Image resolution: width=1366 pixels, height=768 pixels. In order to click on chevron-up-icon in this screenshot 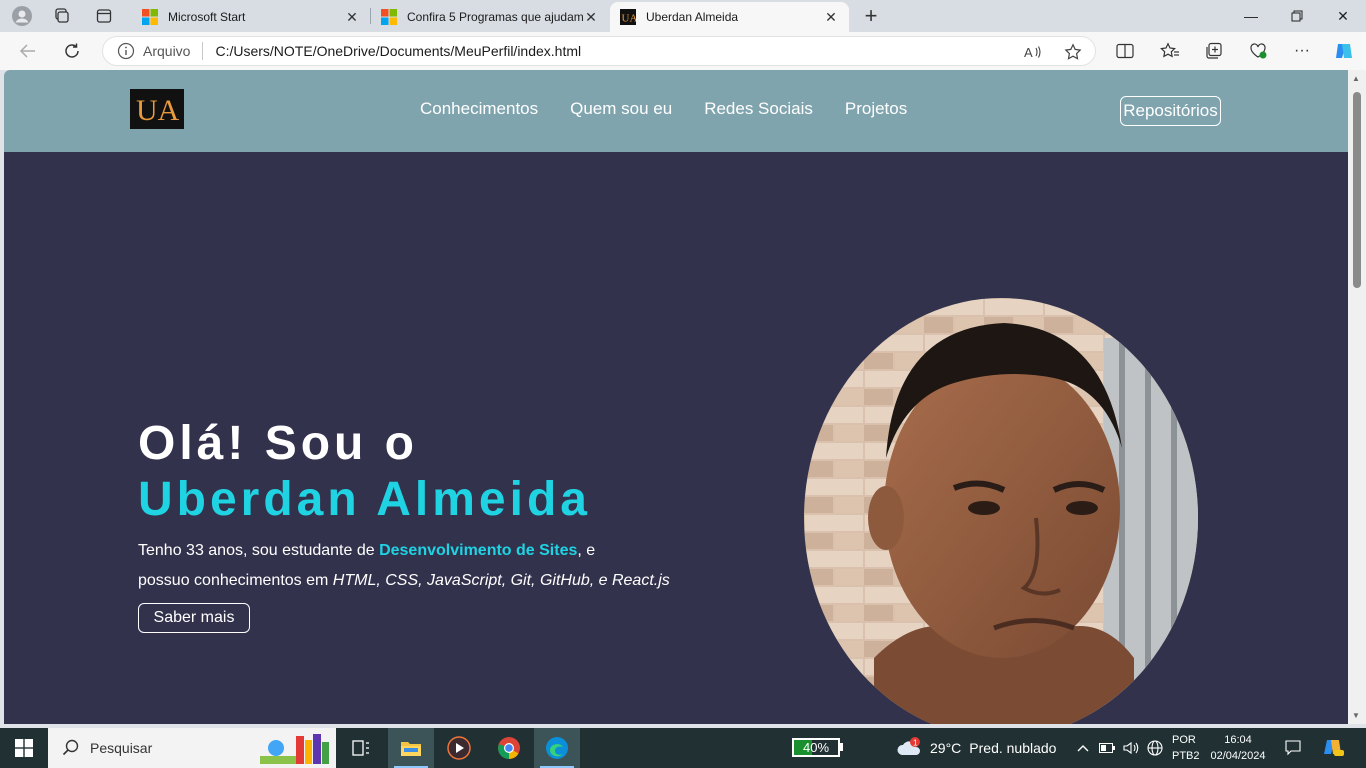, I will do `click(1083, 748)`.